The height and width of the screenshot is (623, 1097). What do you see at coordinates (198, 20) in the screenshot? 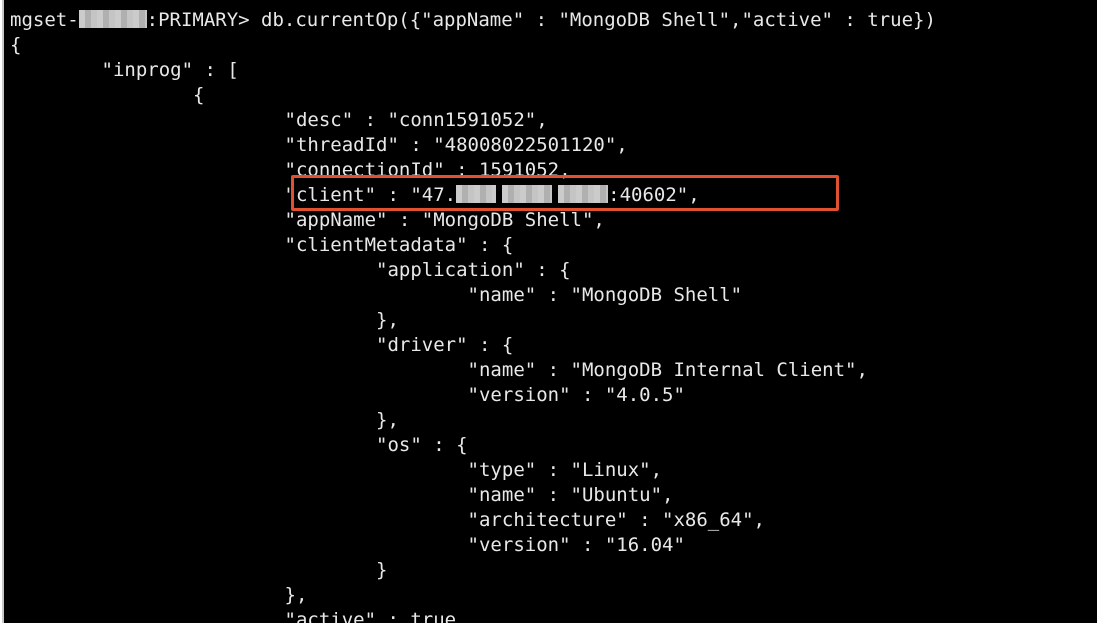
I see `prompt-primary-label: :PRIMARY>` at bounding box center [198, 20].